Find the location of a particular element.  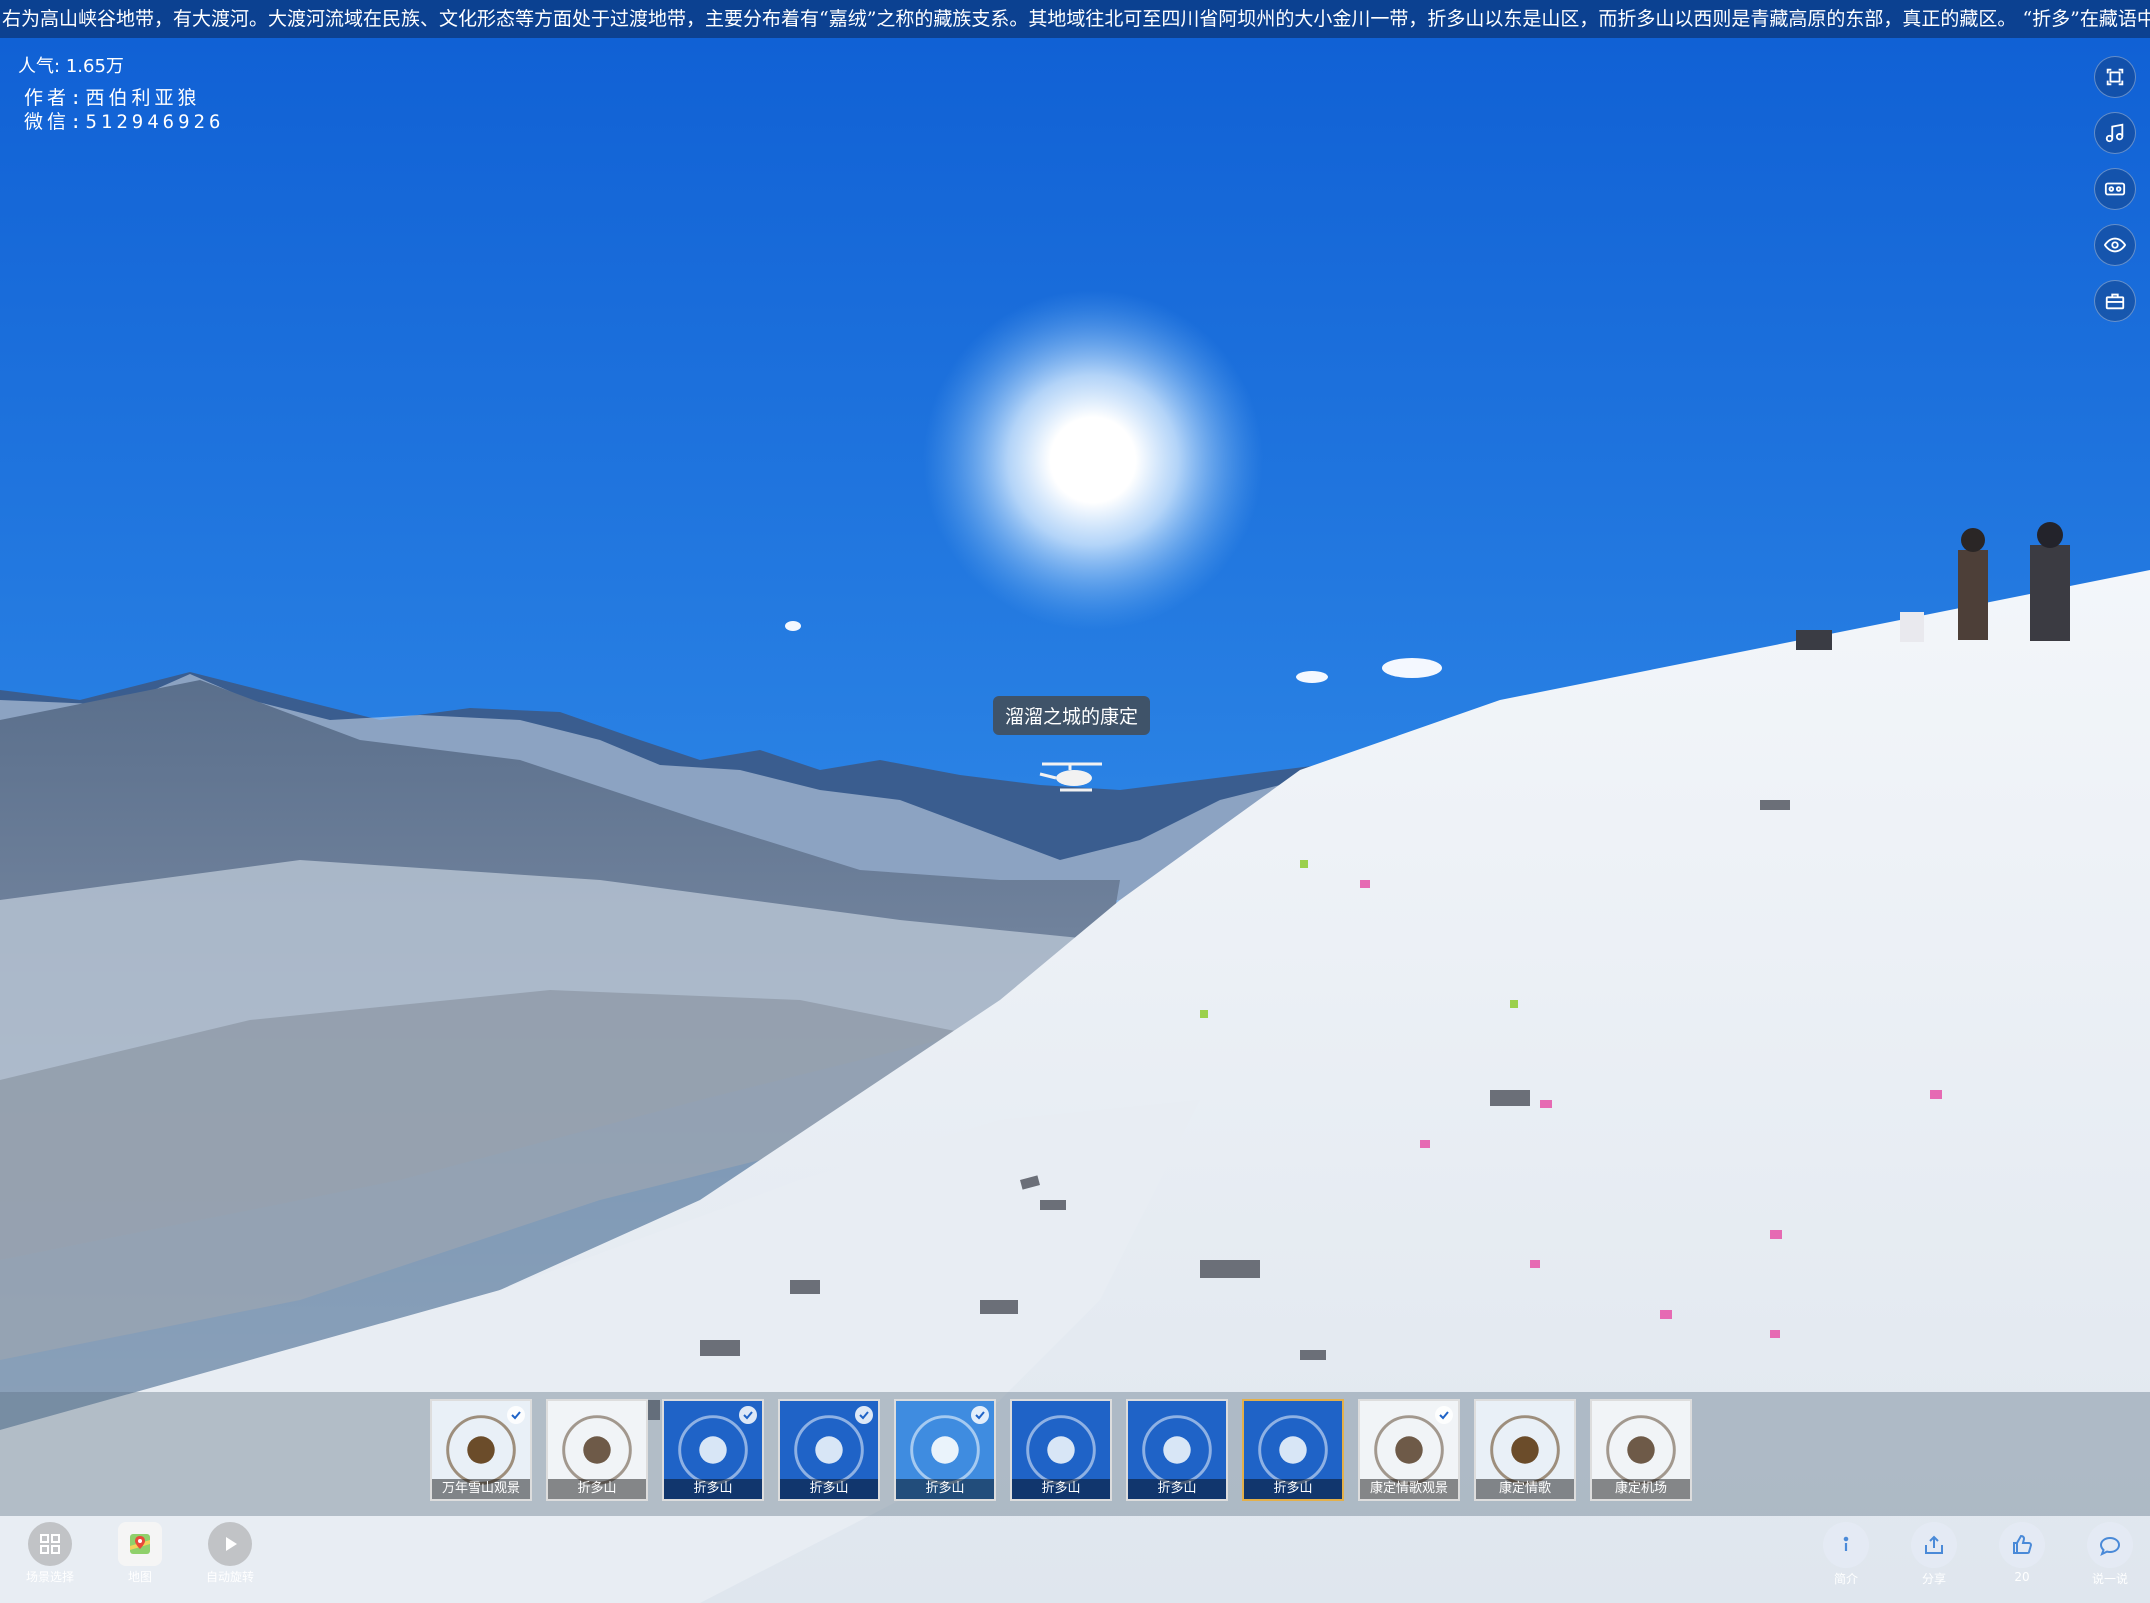

play-icon is located at coordinates (231, 1544).